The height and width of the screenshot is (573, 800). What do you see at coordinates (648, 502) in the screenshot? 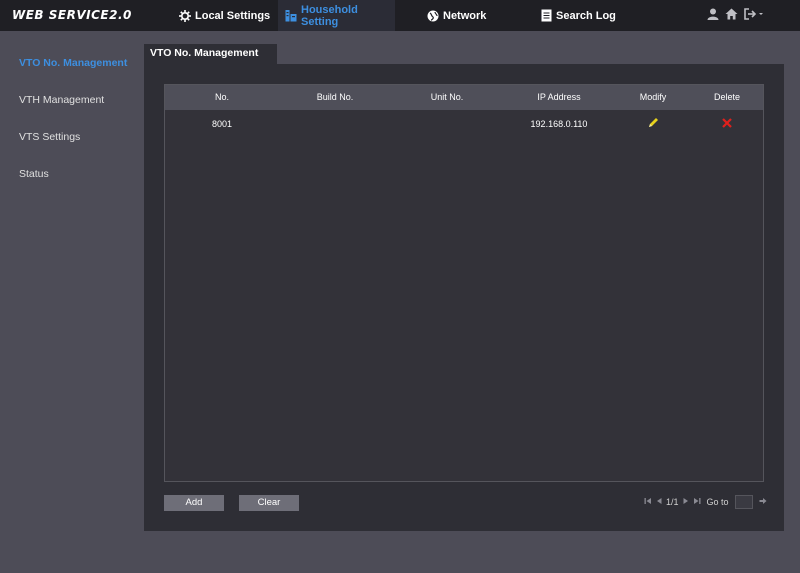
I see `first-page-icon` at bounding box center [648, 502].